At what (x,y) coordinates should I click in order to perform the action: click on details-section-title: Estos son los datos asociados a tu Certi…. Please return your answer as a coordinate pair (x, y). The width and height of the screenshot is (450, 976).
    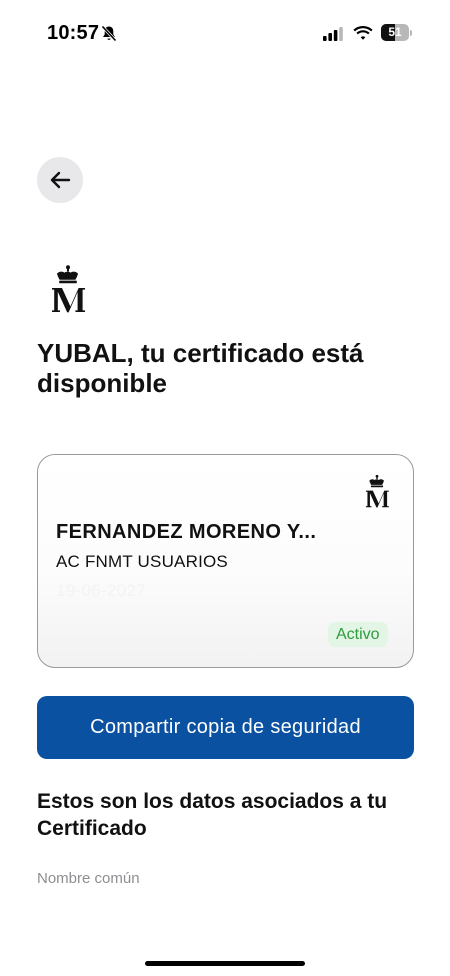
    Looking at the image, I should click on (212, 815).